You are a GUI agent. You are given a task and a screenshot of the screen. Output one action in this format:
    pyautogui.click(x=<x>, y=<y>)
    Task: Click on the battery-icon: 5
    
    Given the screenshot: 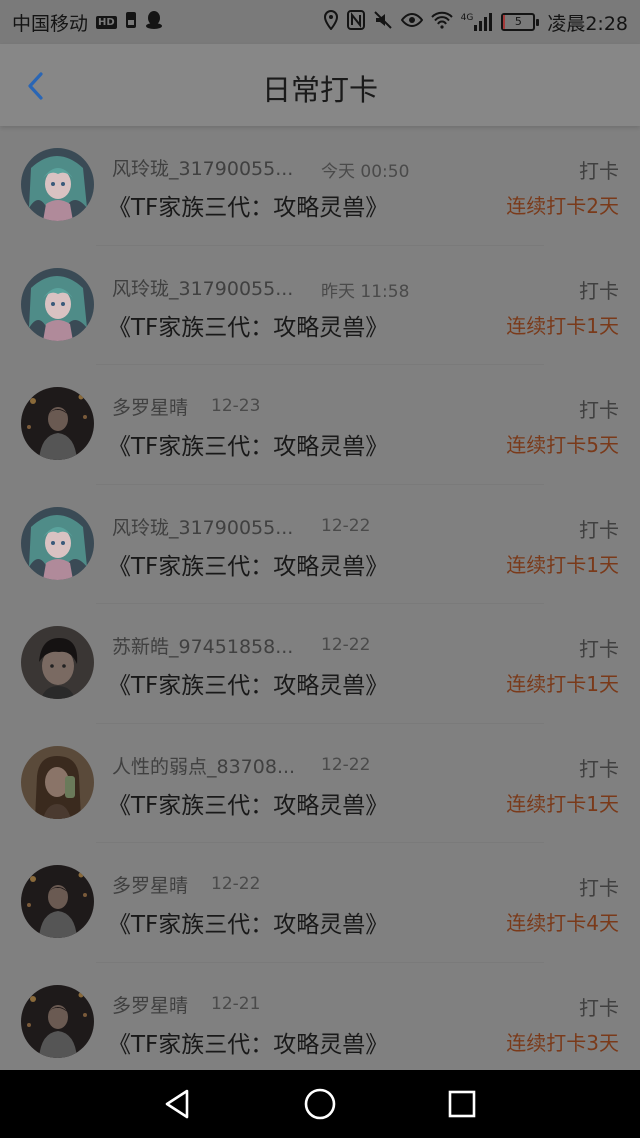 What is the action you would take?
    pyautogui.click(x=520, y=22)
    